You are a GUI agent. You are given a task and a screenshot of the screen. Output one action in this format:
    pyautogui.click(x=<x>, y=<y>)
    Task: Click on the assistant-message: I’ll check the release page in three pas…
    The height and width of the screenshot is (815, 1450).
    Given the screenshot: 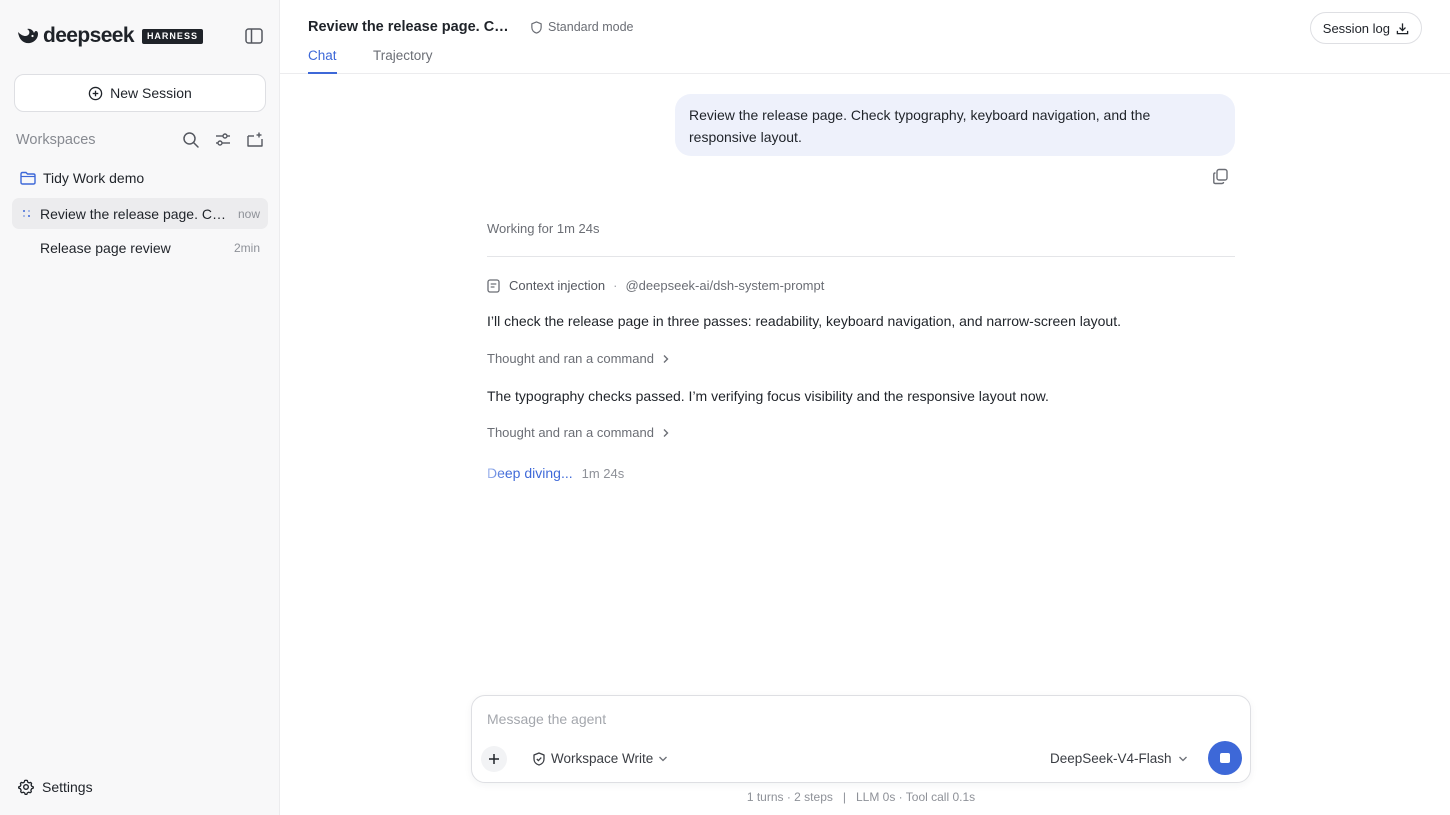 What is the action you would take?
    pyautogui.click(x=804, y=321)
    